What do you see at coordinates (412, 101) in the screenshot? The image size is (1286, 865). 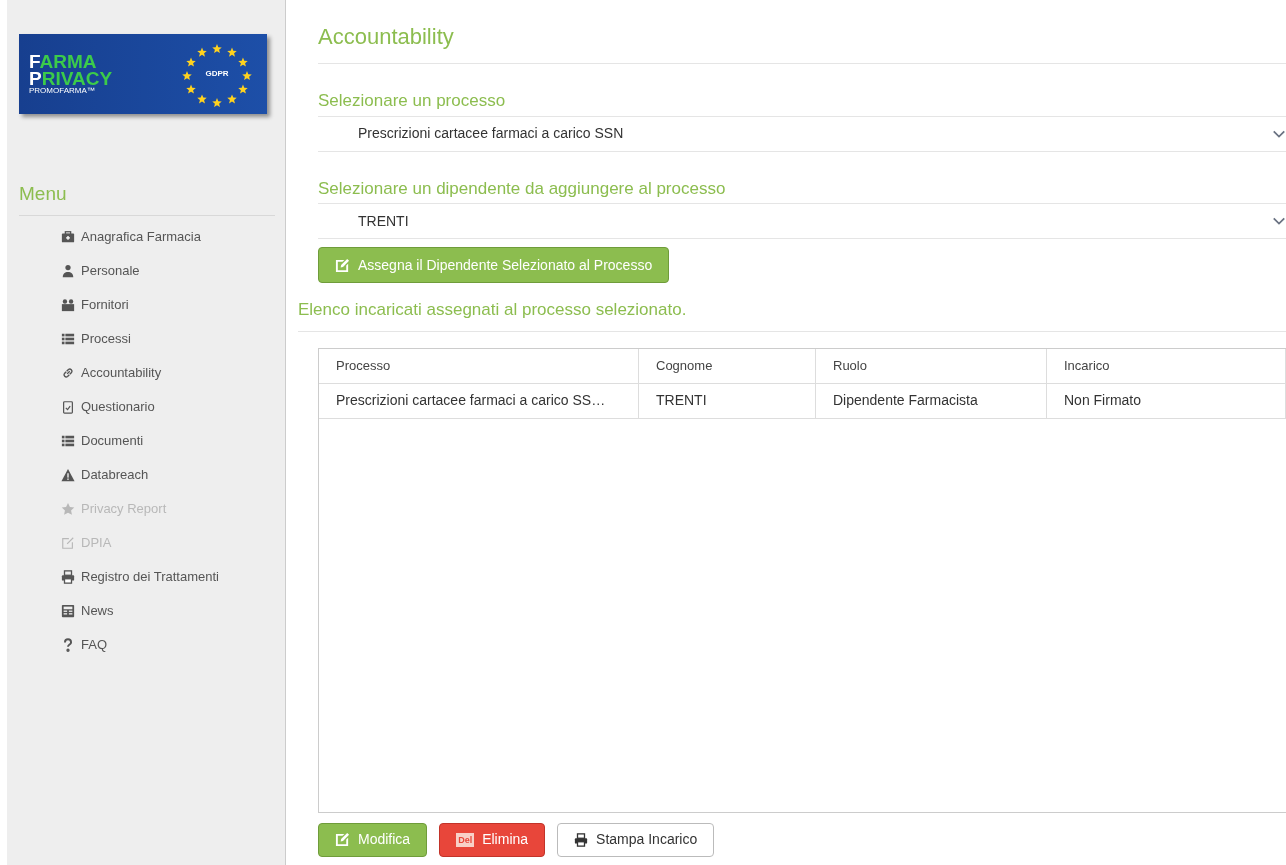 I see `field-label: Selezionare un processo` at bounding box center [412, 101].